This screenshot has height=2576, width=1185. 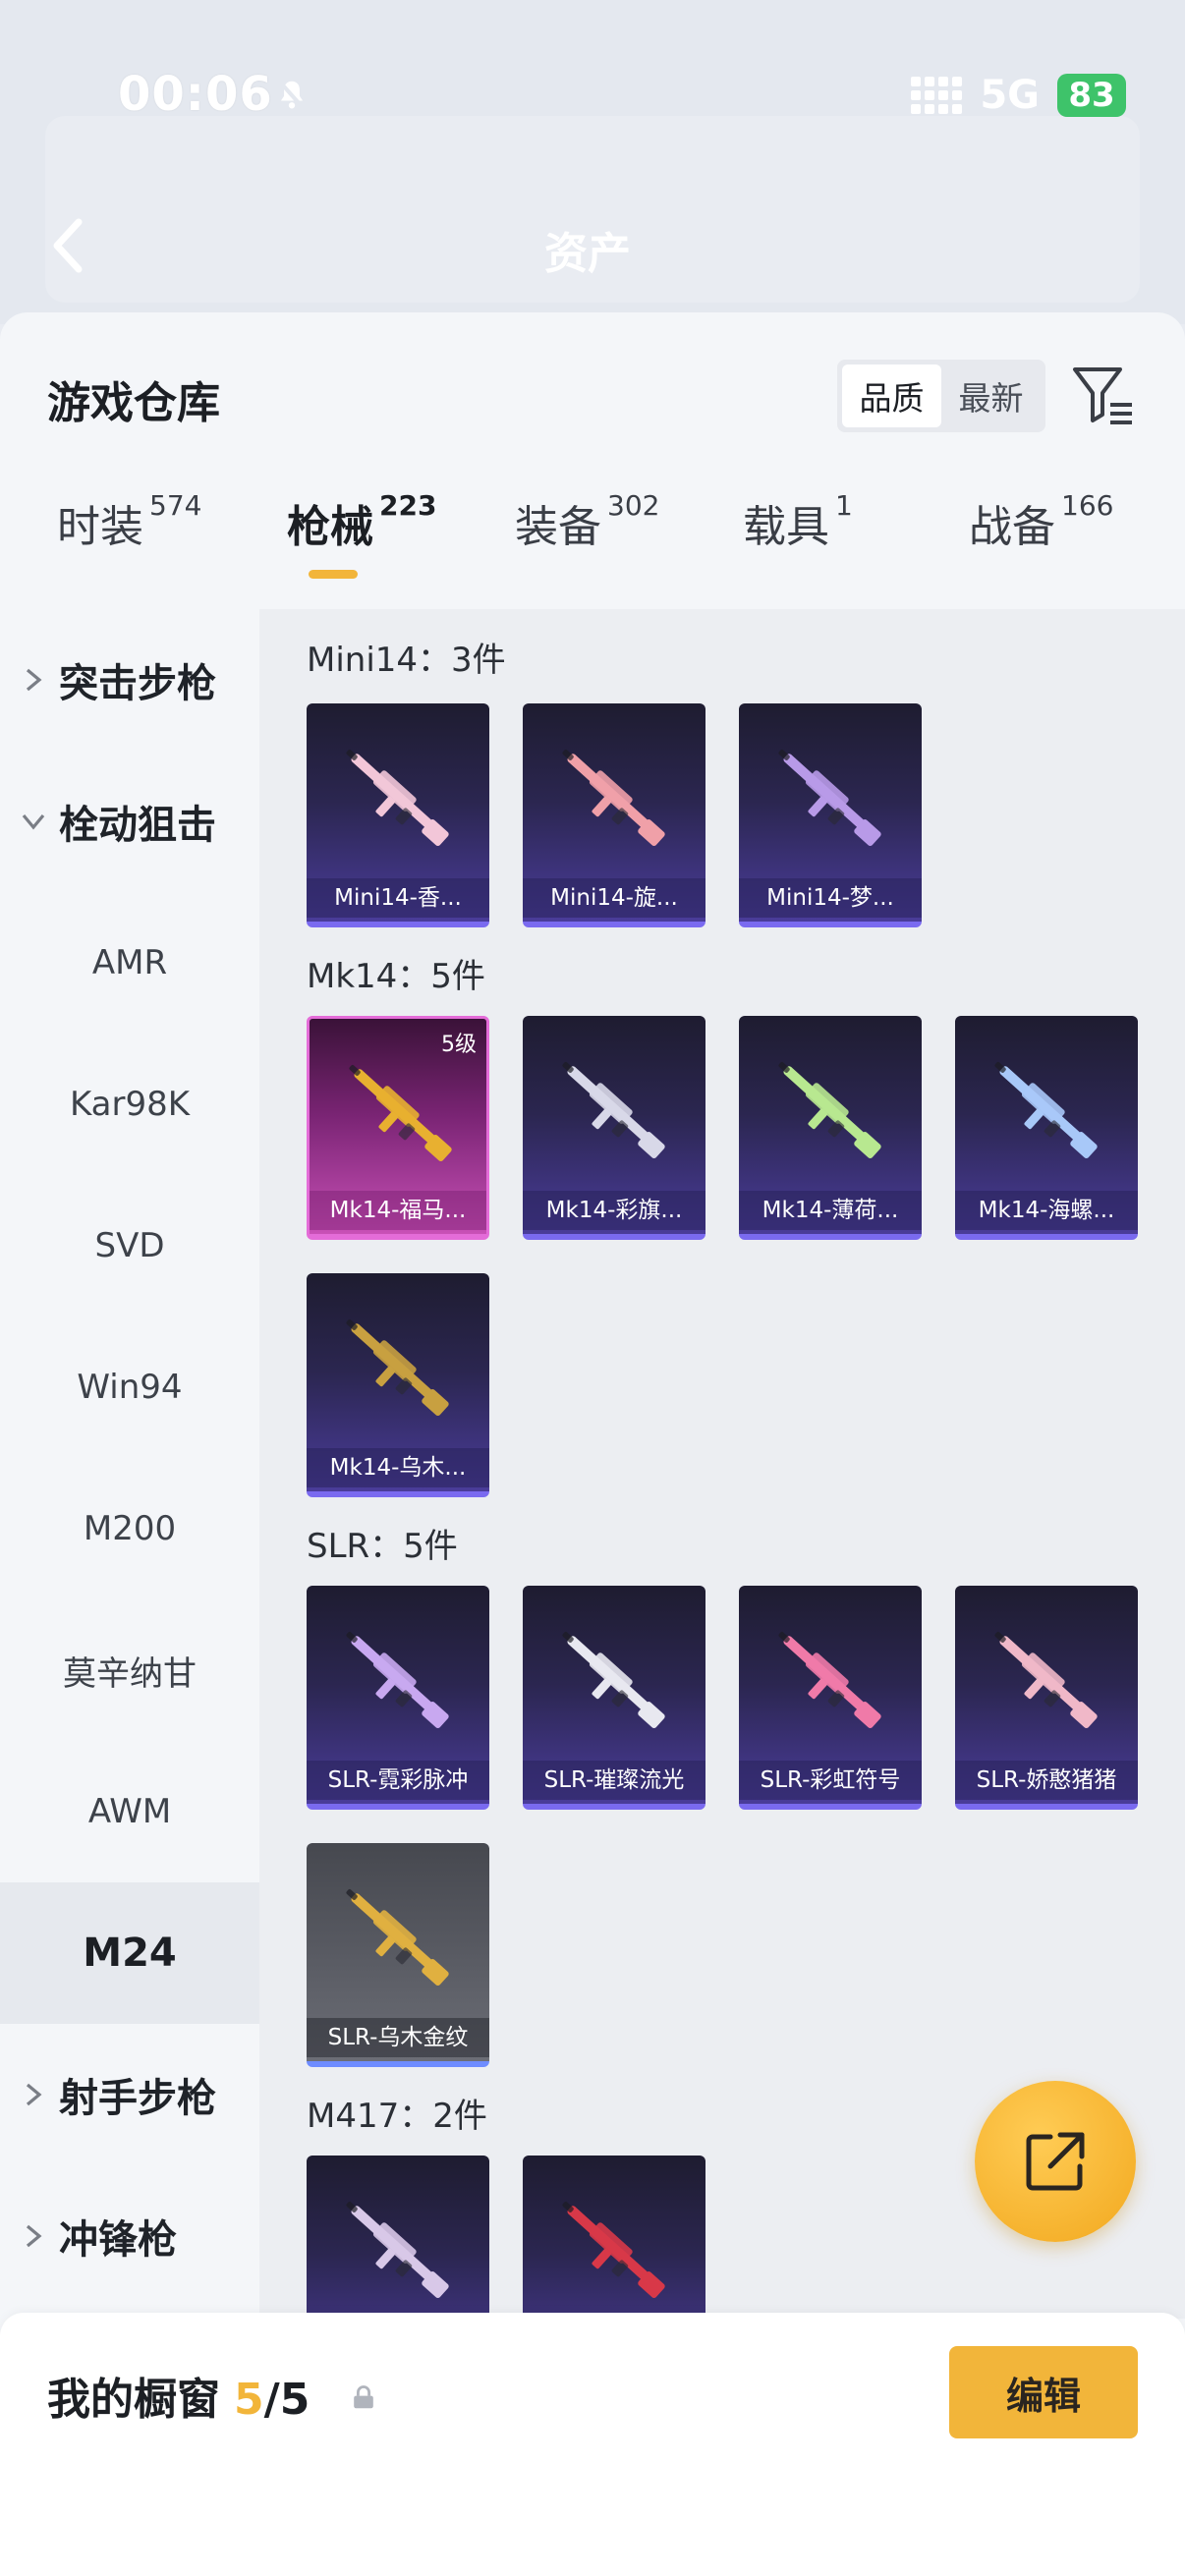 I want to click on edit-button: 编辑, so click(x=1044, y=2392).